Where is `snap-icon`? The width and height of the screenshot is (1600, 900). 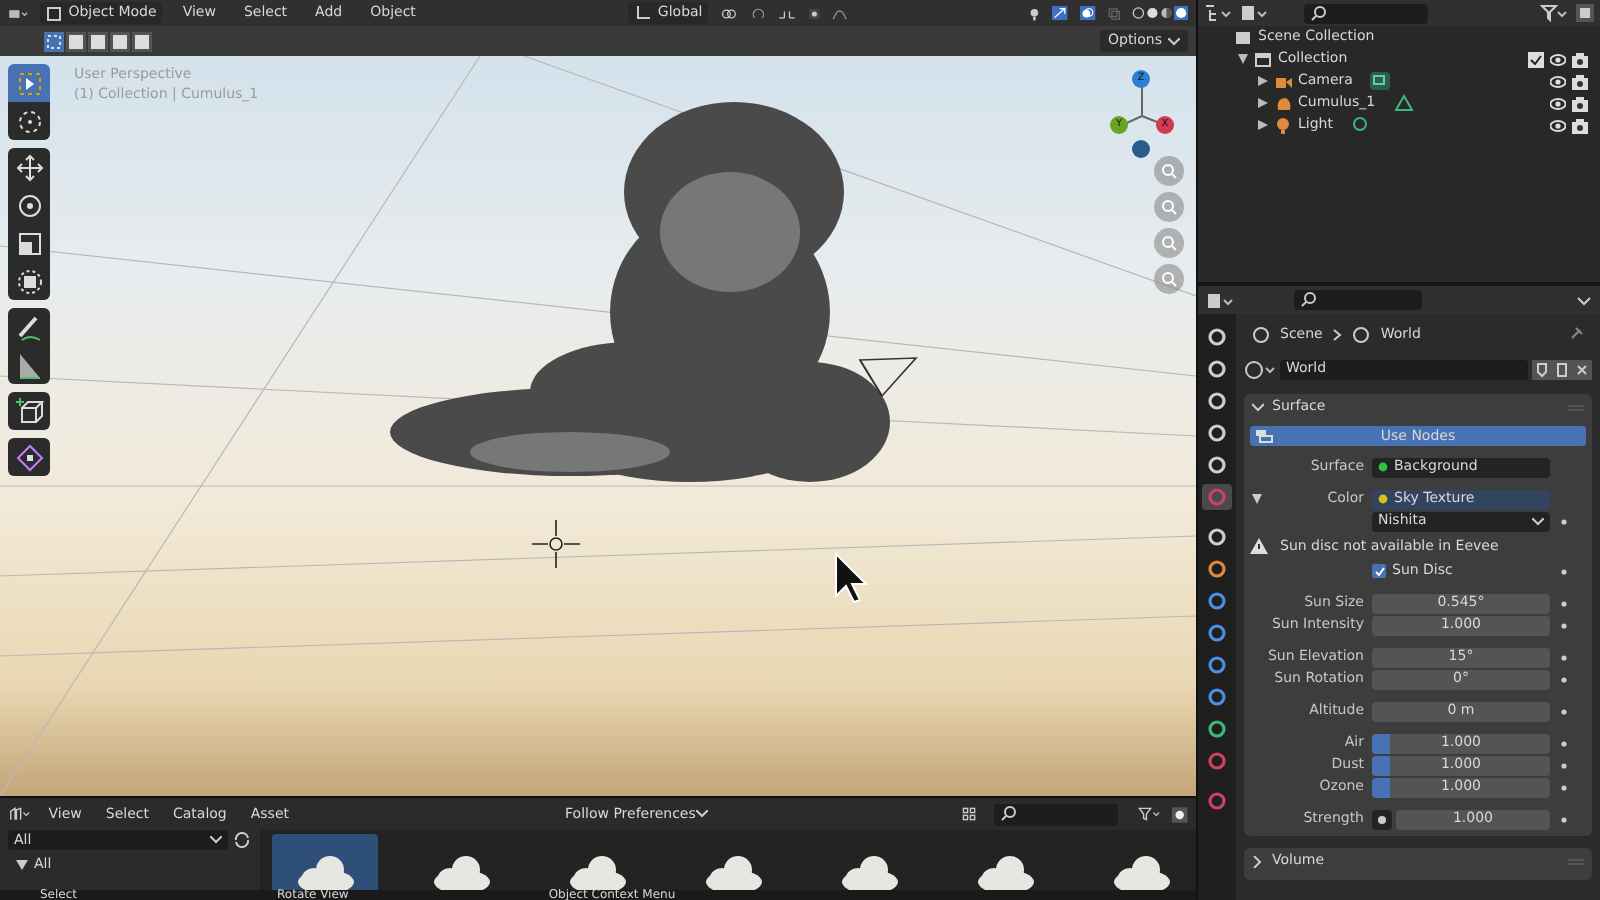
snap-icon is located at coordinates (759, 13).